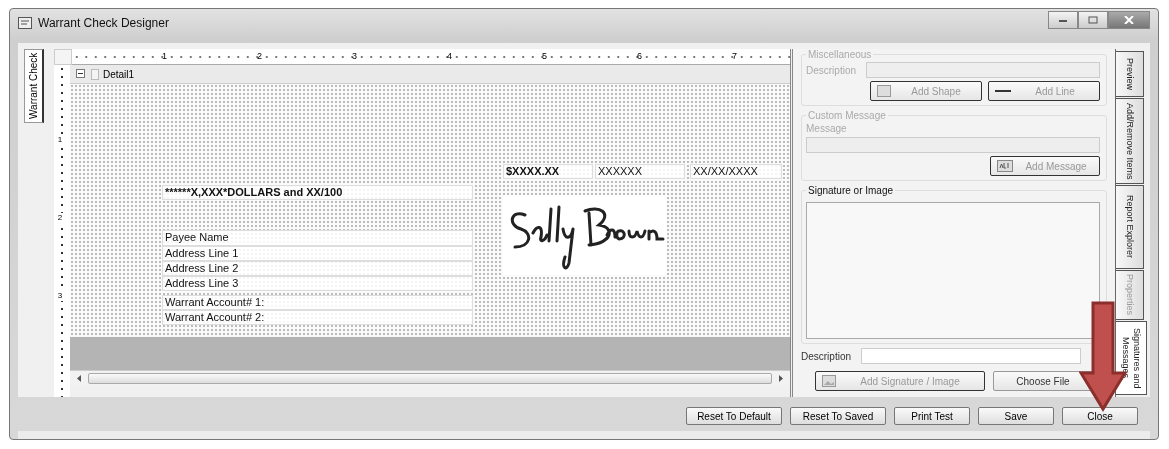  Describe the element at coordinates (1130, 141) in the screenshot. I see `side-tab: Add/Remove Items` at that location.